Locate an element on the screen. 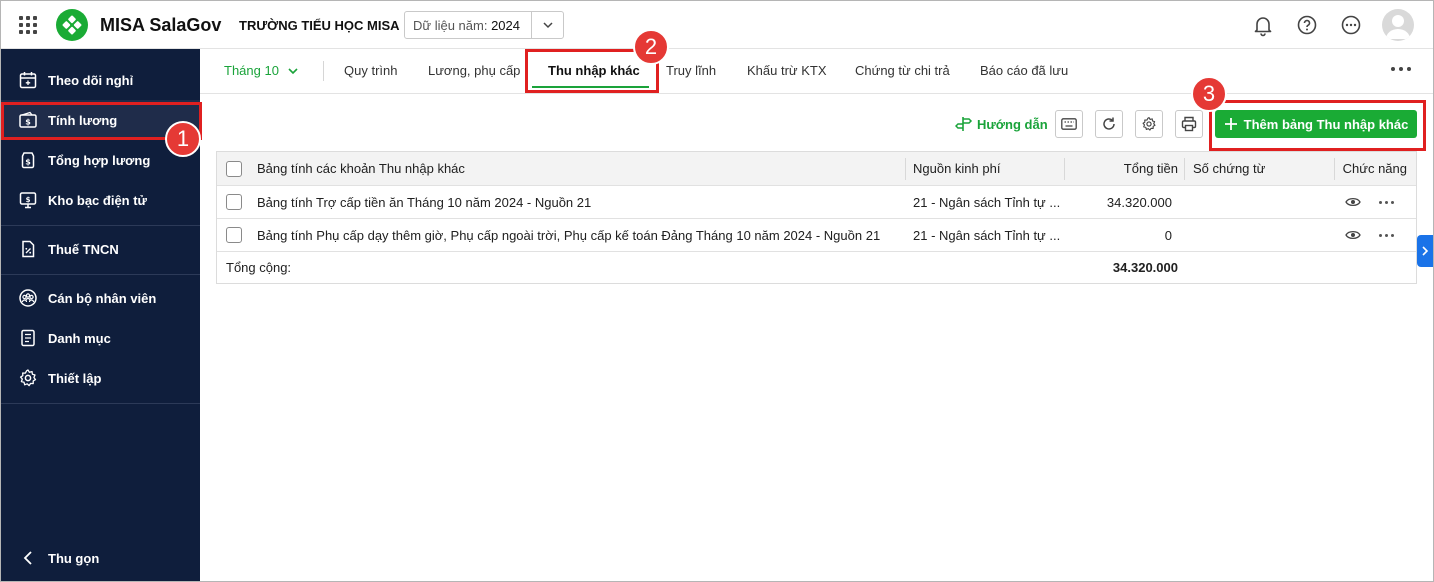 This screenshot has height=582, width=1434. signpost-icon is located at coordinates (964, 124).